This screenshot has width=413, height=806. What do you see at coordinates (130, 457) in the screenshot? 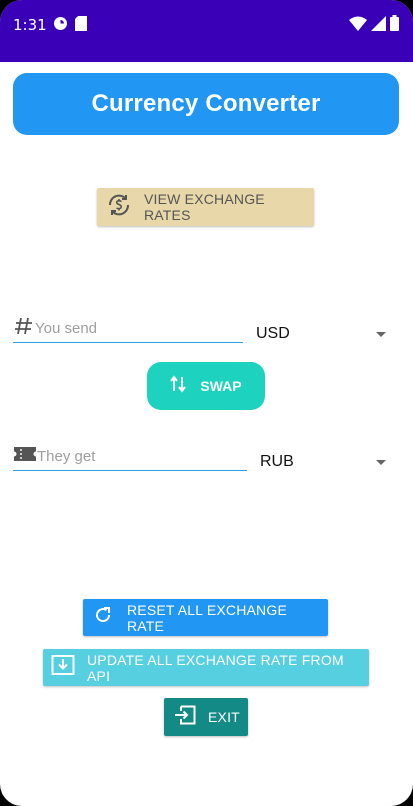
I see `they-get-input: They get` at bounding box center [130, 457].